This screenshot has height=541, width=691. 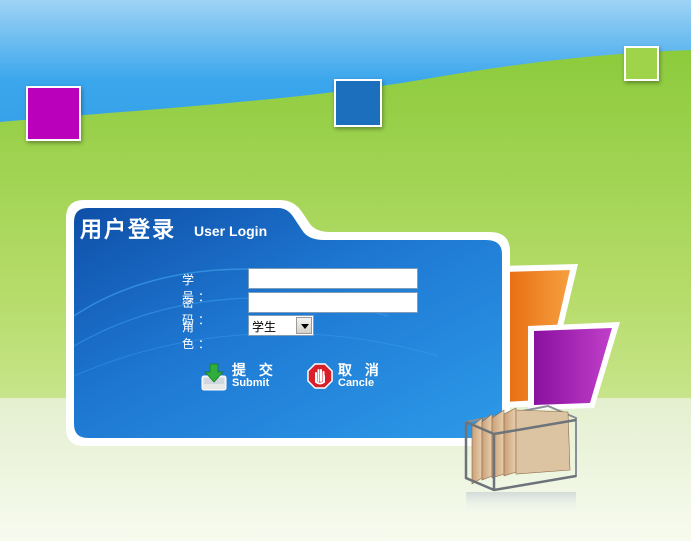 What do you see at coordinates (264, 327) in the screenshot?
I see `role-selected-value: 学生` at bounding box center [264, 327].